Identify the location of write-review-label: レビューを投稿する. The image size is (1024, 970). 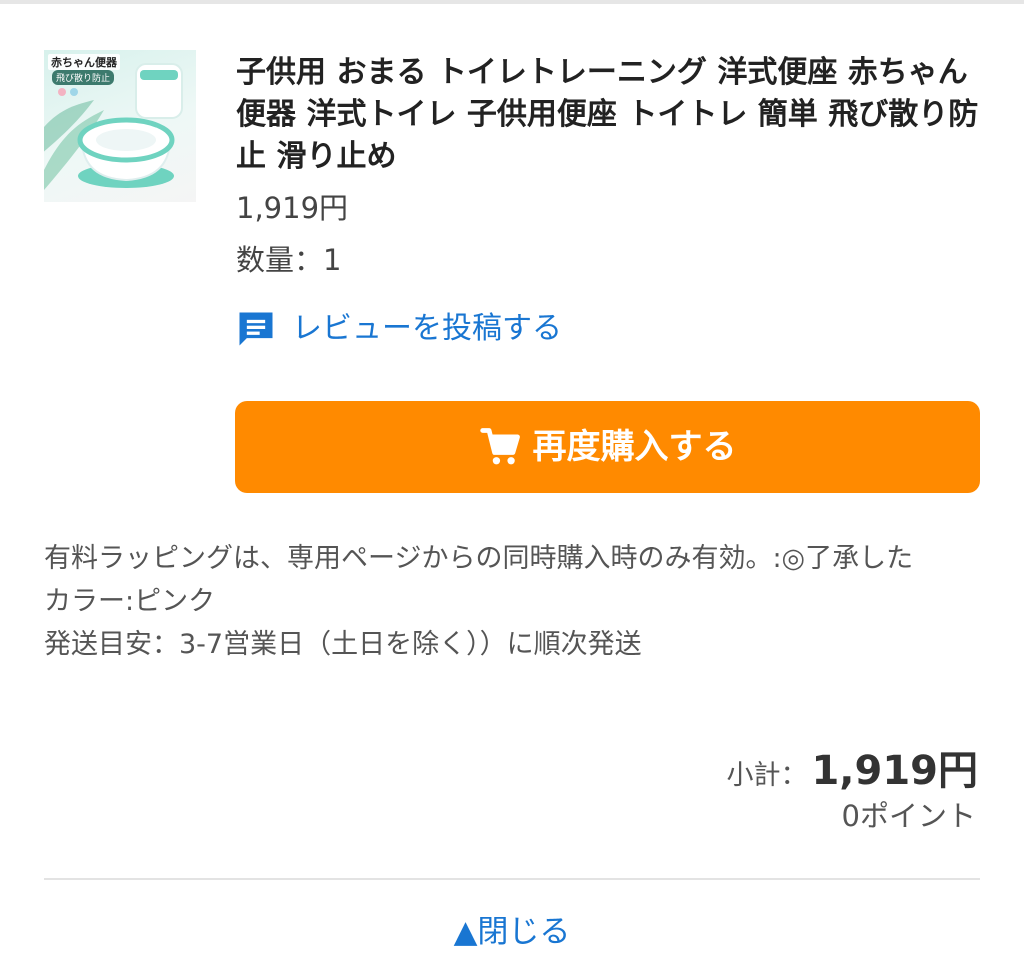
(427, 328).